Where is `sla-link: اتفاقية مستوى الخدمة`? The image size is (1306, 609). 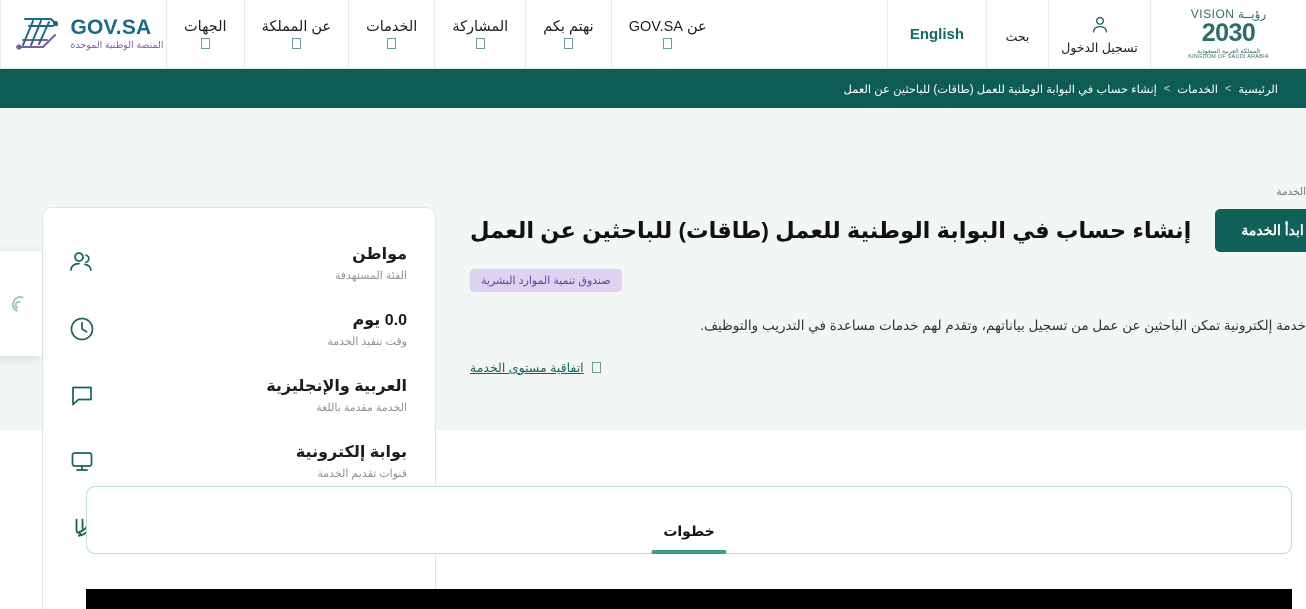
sla-link: اتفاقية مستوى الخدمة is located at coordinates (527, 367).